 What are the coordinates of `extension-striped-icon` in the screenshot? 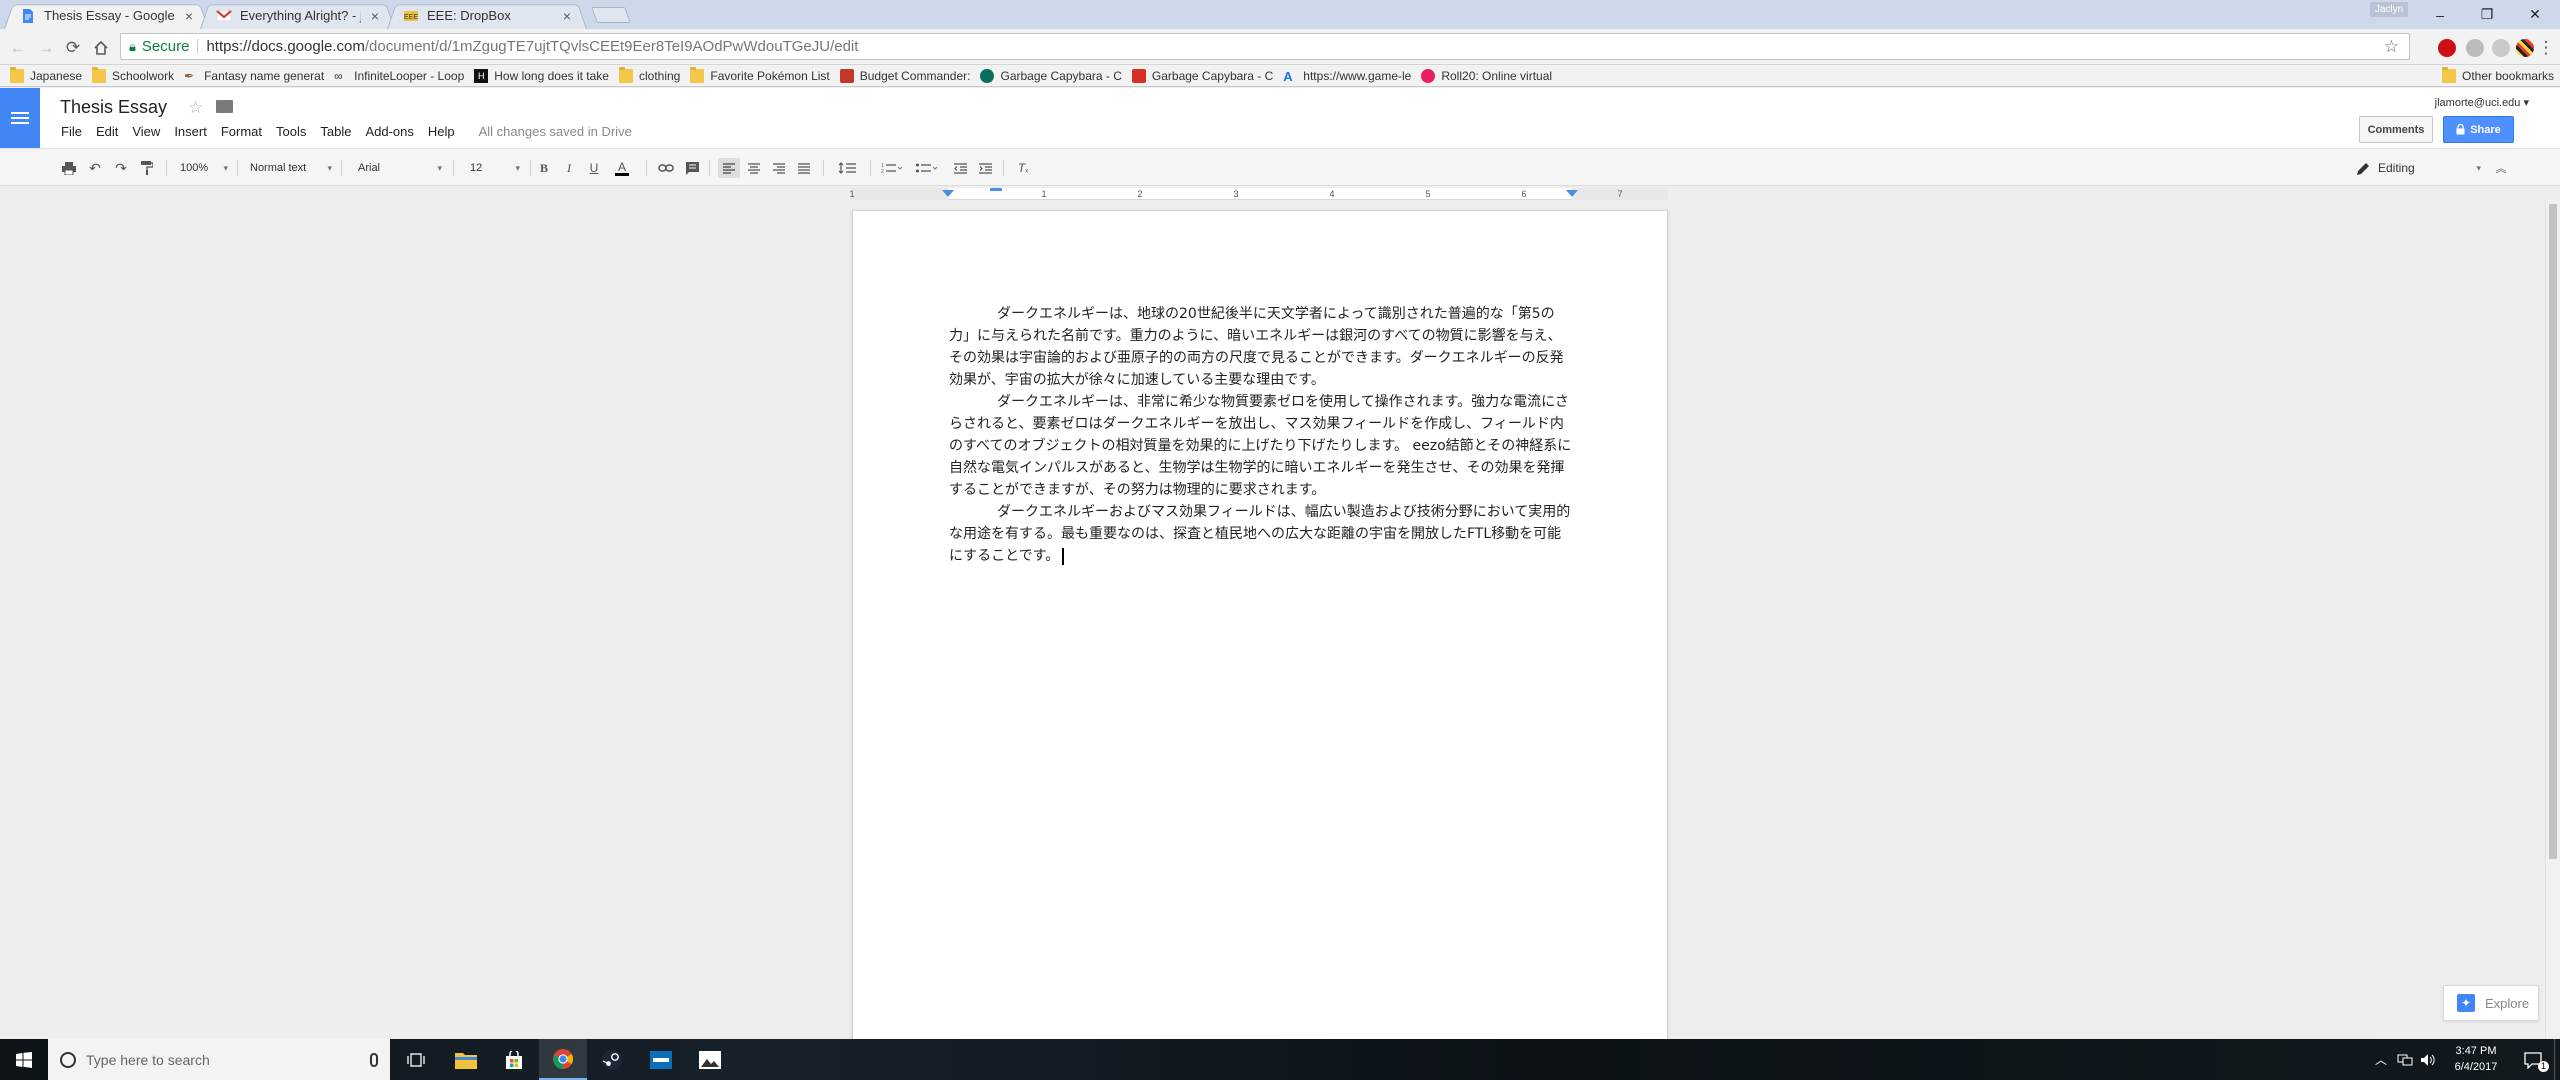 It's located at (2525, 48).